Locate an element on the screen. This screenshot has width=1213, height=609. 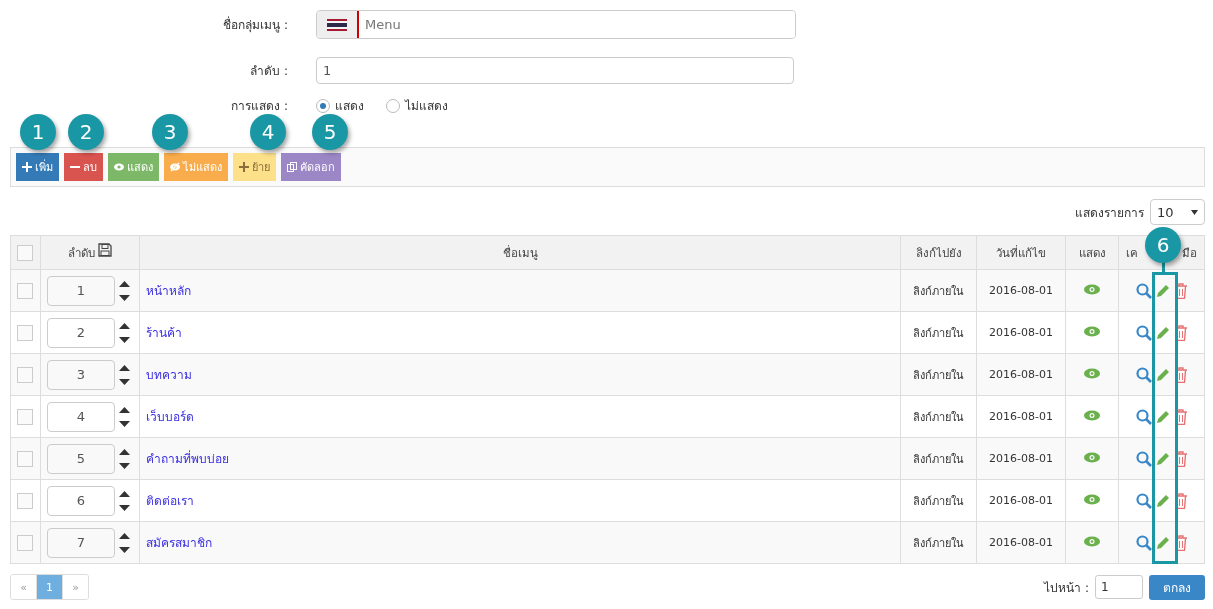
menu-link: หน้าหลัก is located at coordinates (168, 291).